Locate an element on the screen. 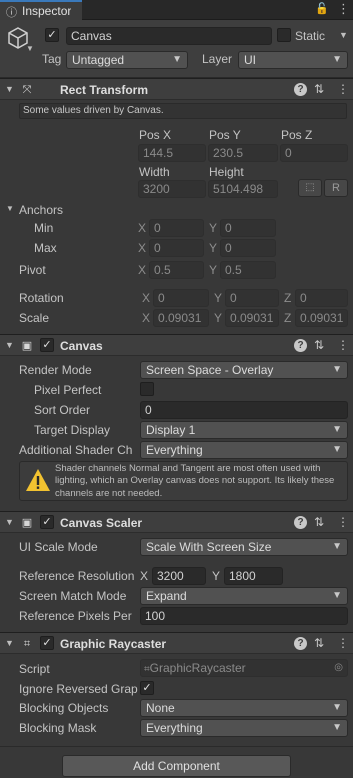 The width and height of the screenshot is (353, 778). object-name-field: Canvas is located at coordinates (169, 36).